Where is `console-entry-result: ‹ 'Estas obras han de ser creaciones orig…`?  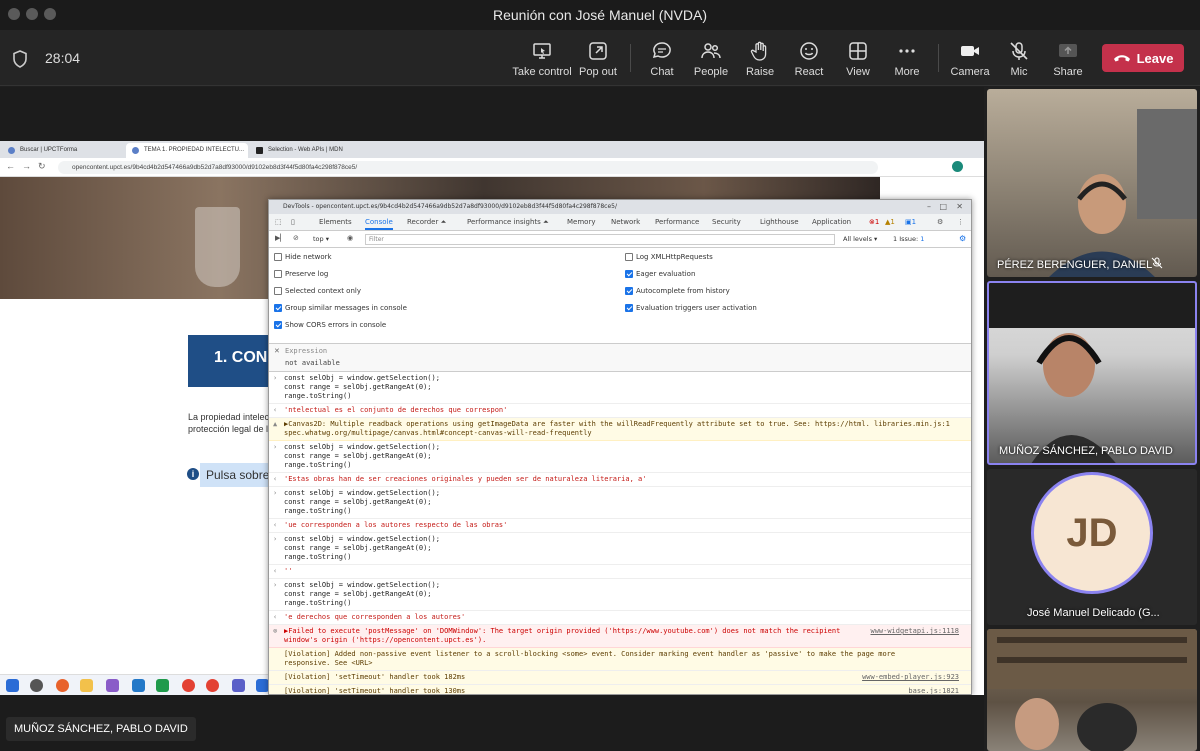
console-entry-result: ‹ 'Estas obras han de ser creaciones orig… is located at coordinates (620, 480).